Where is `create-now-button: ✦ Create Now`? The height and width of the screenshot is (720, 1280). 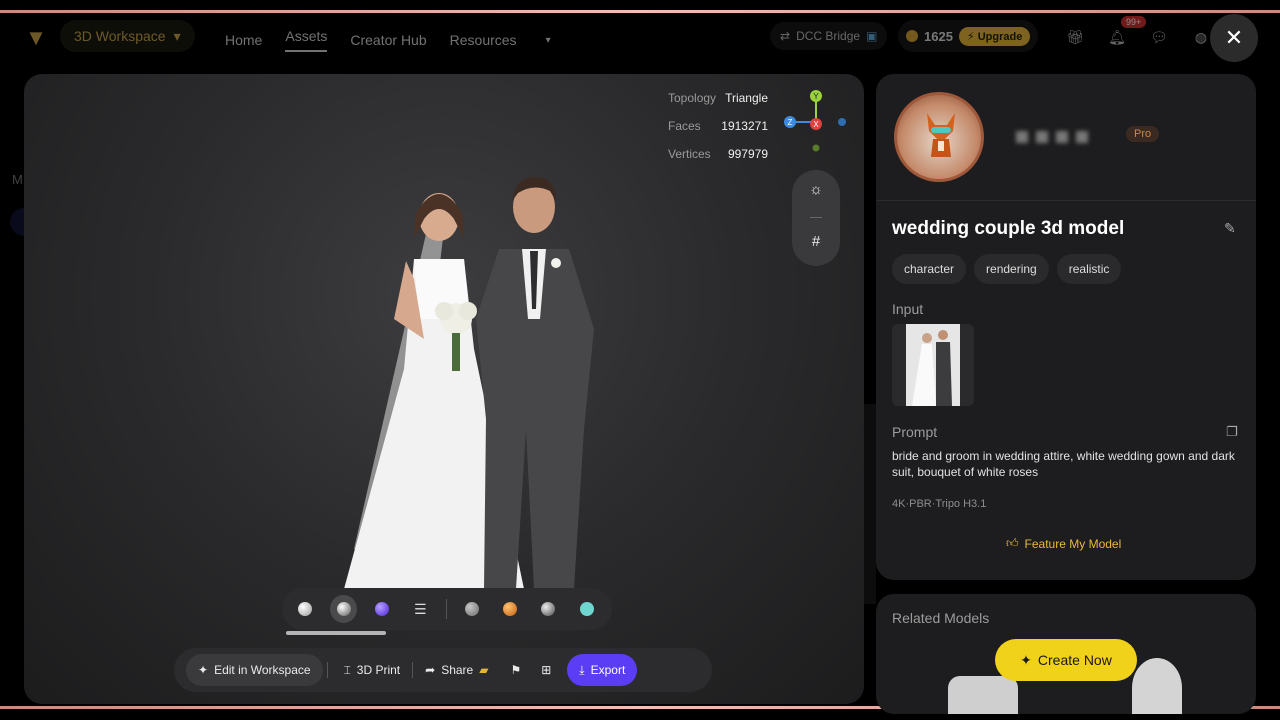
create-now-button: ✦ Create Now is located at coordinates (1066, 660).